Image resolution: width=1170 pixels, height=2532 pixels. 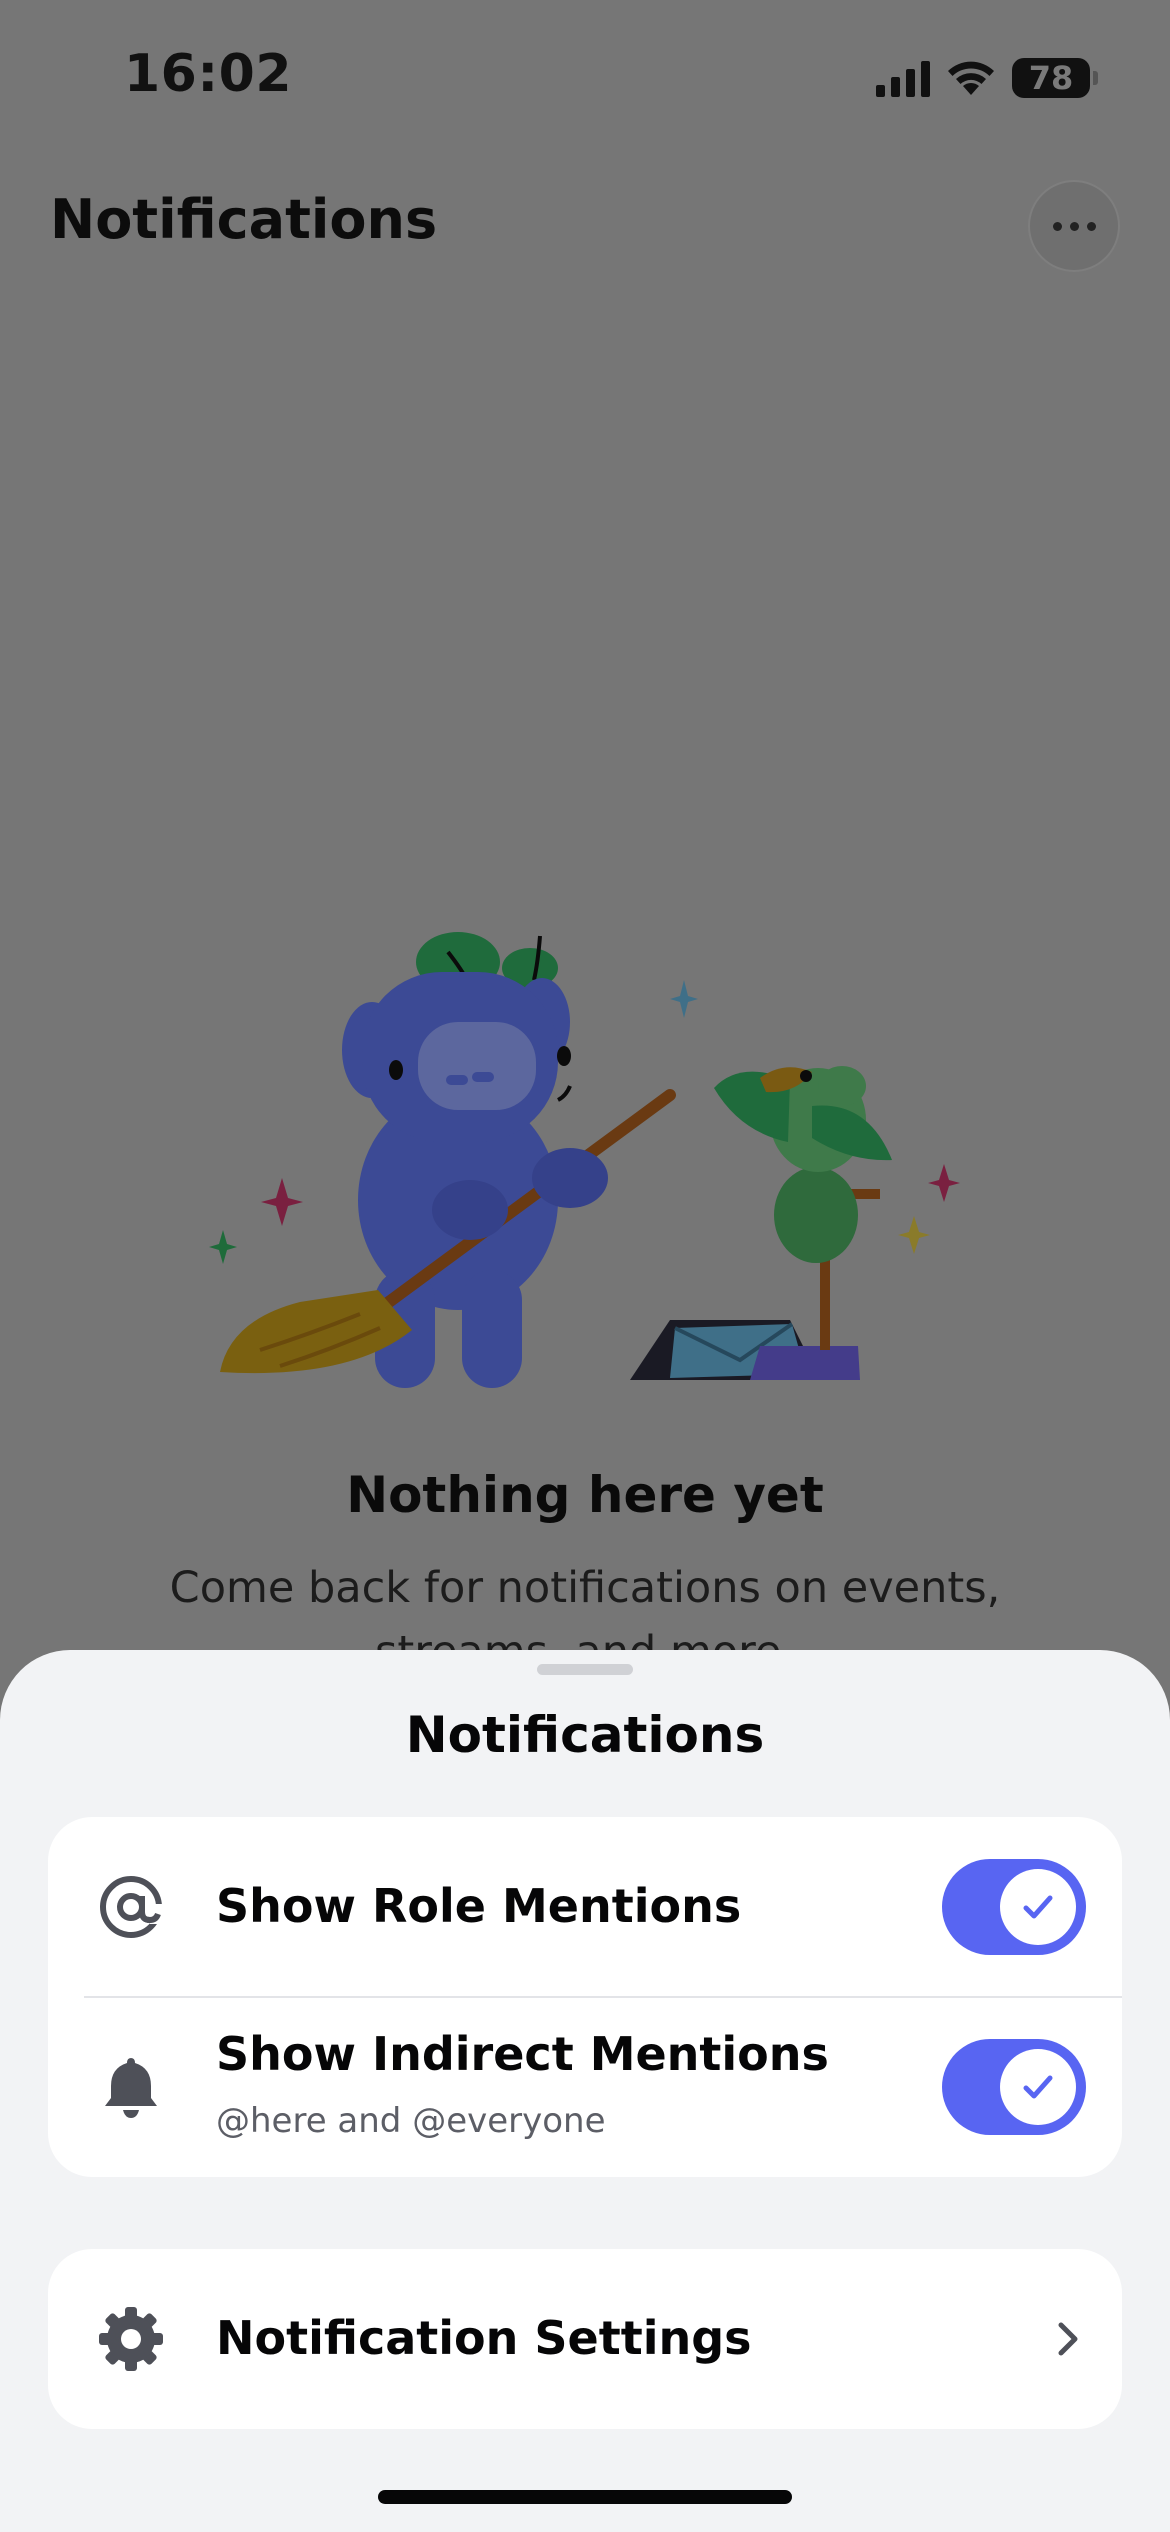 What do you see at coordinates (131, 1907) in the screenshot?
I see `at-icon` at bounding box center [131, 1907].